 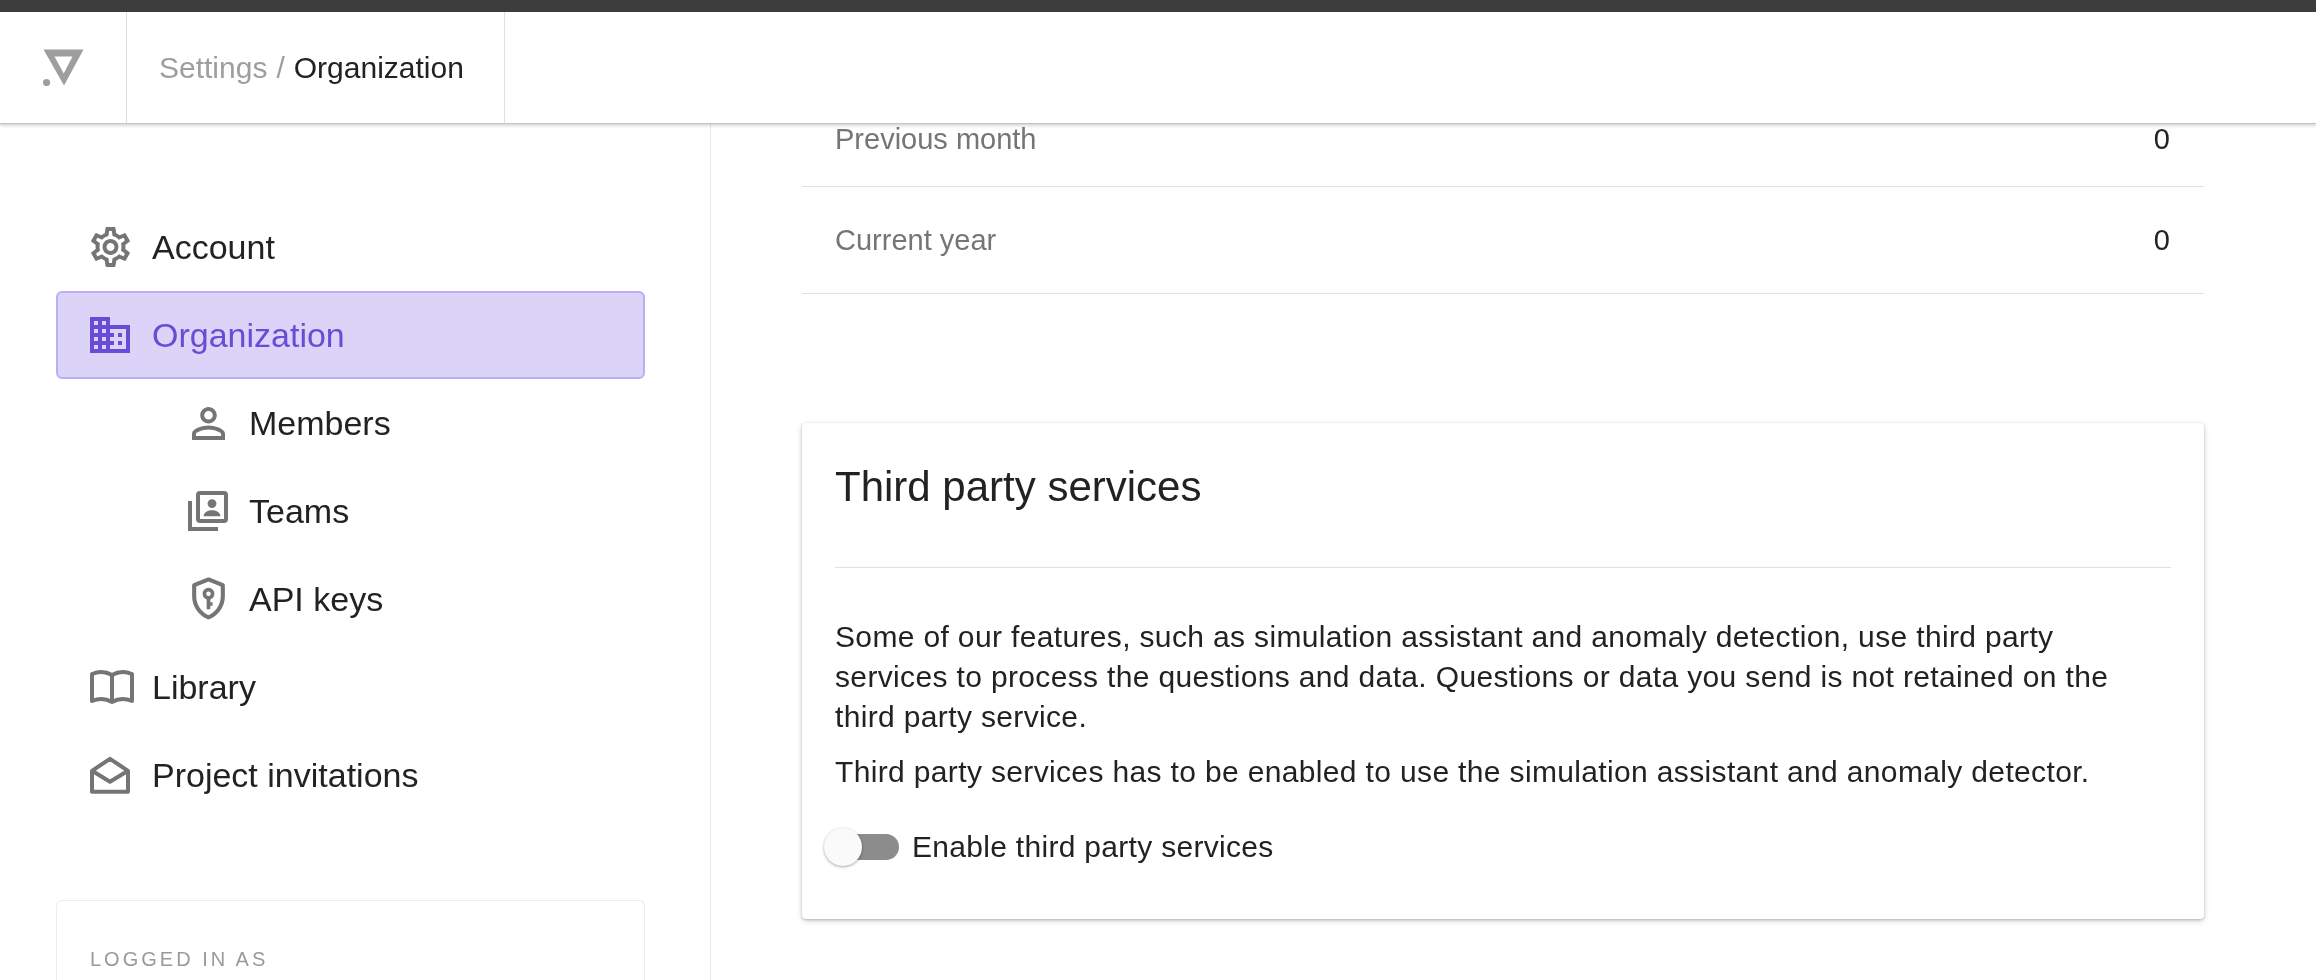 I want to click on nav-item: Teams, so click(x=350, y=511).